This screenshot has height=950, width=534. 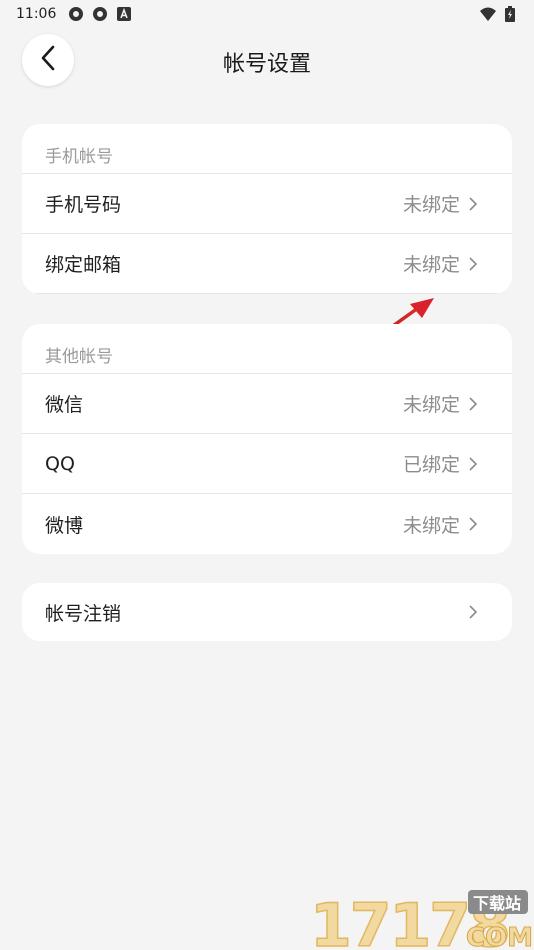 I want to click on qq-row: QQ 已绑定, so click(x=267, y=464).